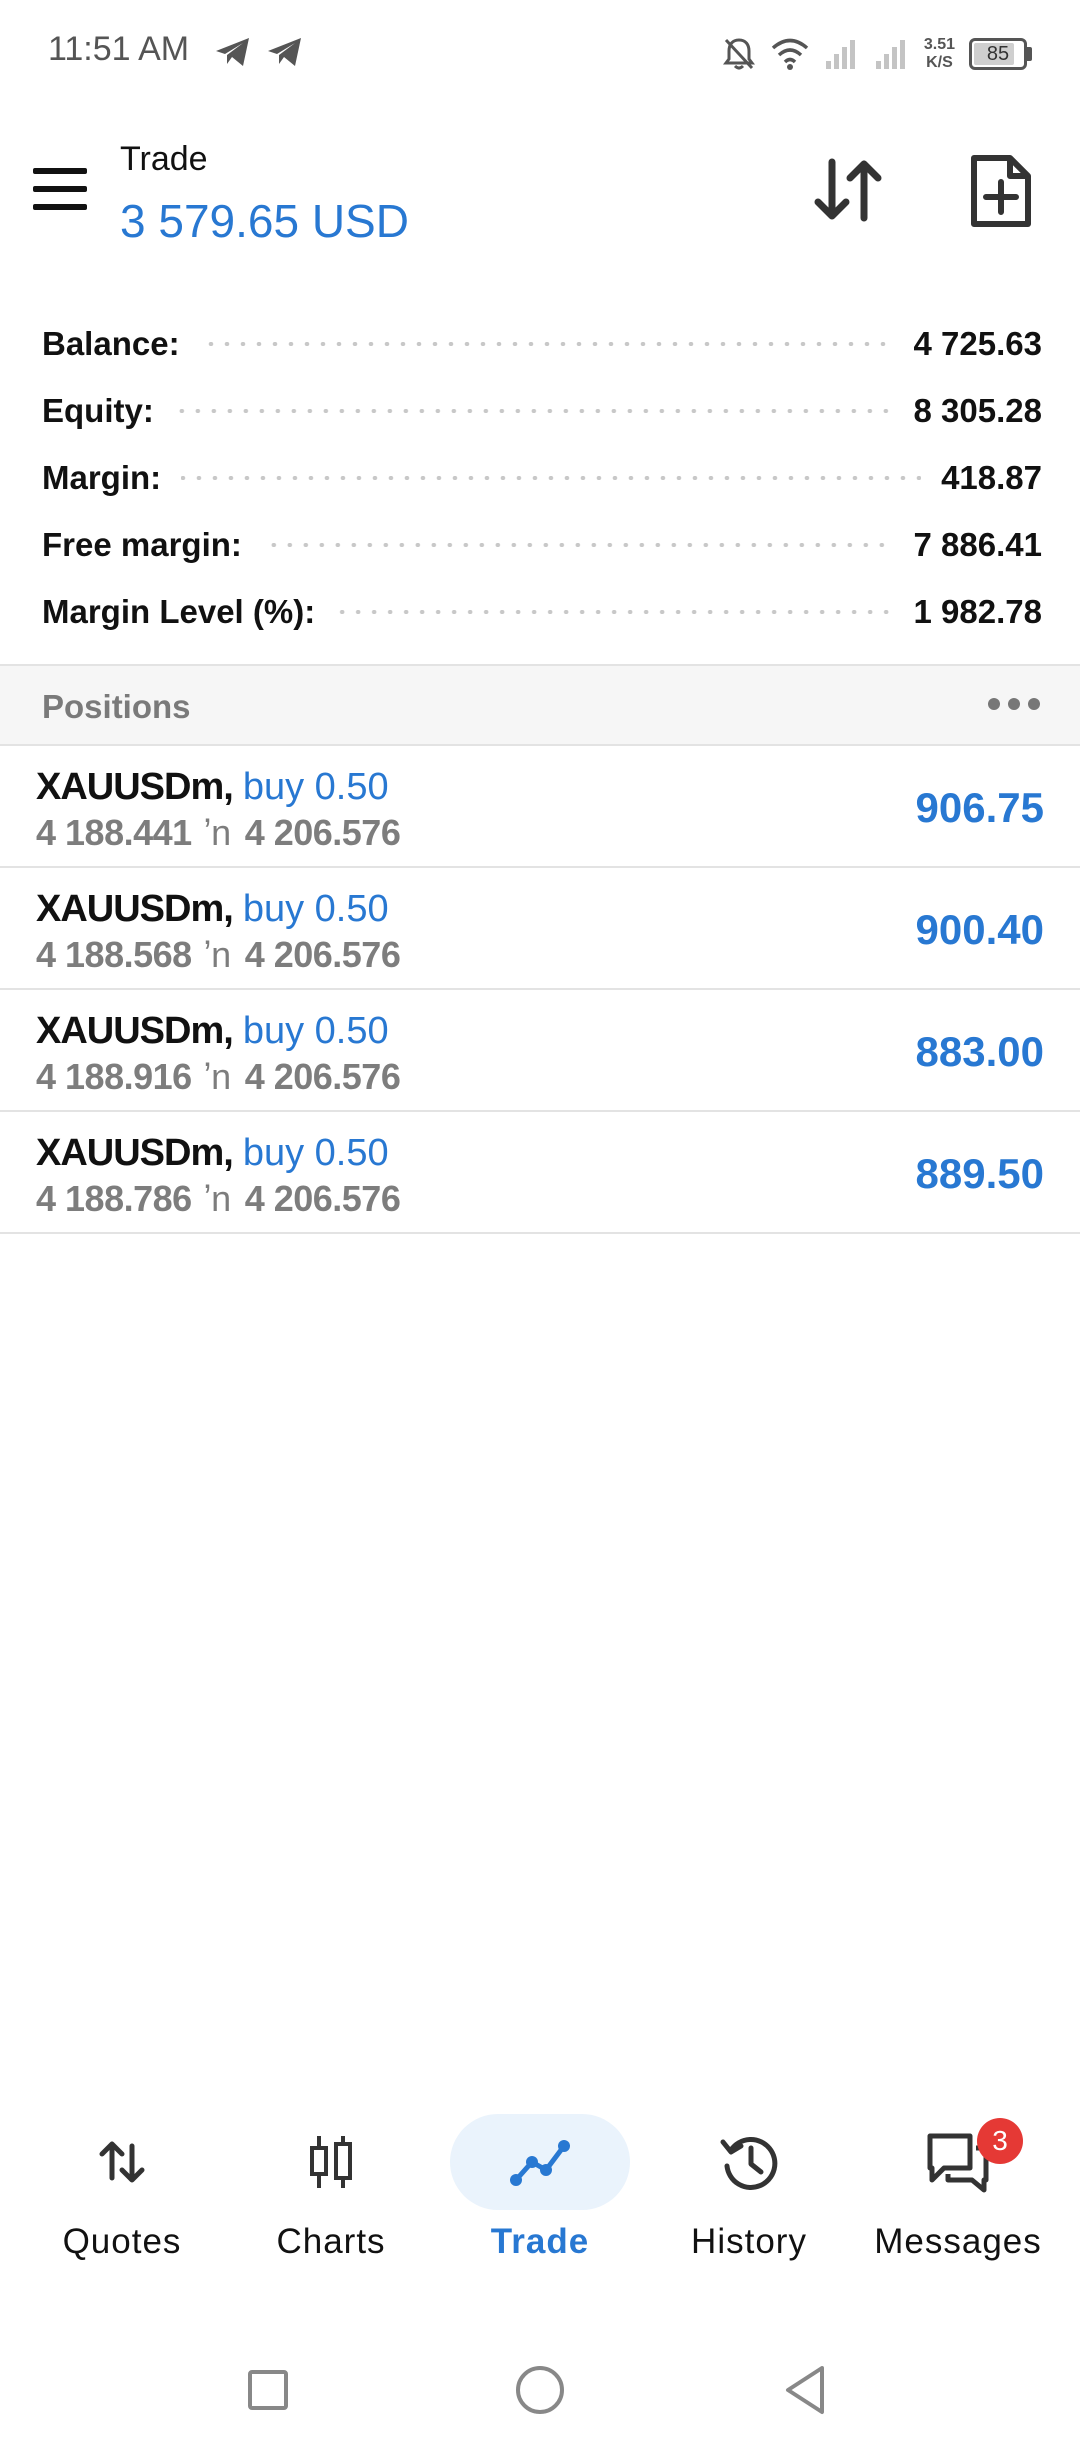  I want to click on mute-bell-icon, so click(738, 54).